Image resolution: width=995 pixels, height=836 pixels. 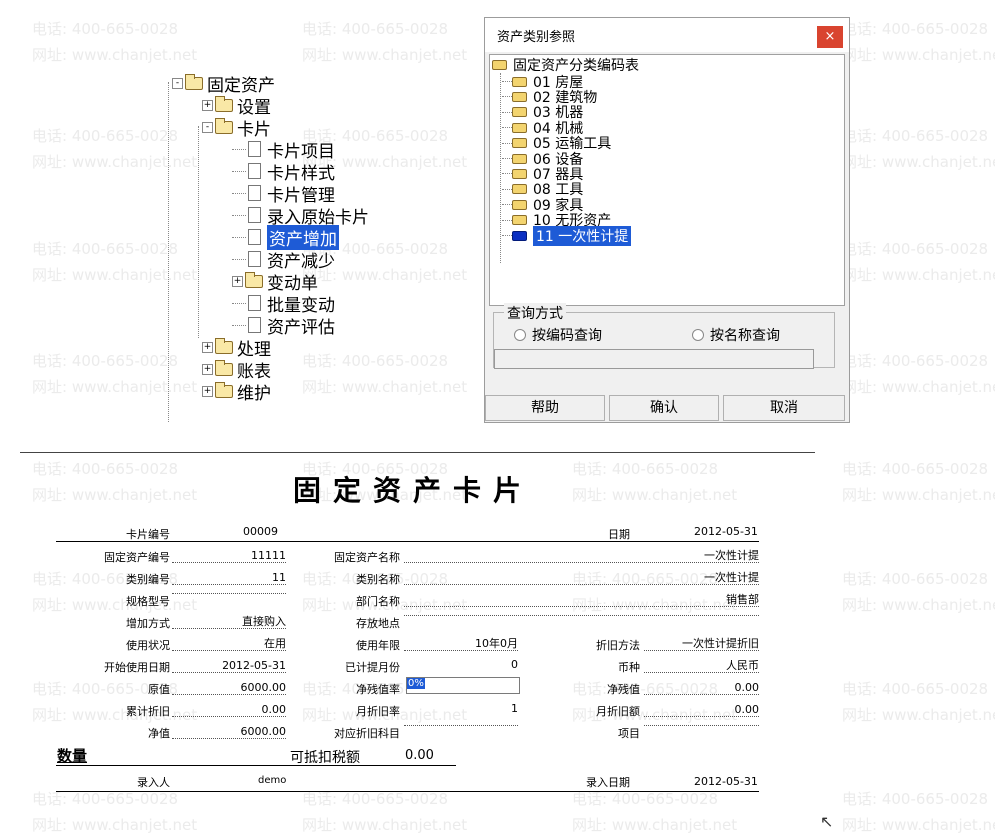 I want to click on spec-field, so click(x=229, y=593).